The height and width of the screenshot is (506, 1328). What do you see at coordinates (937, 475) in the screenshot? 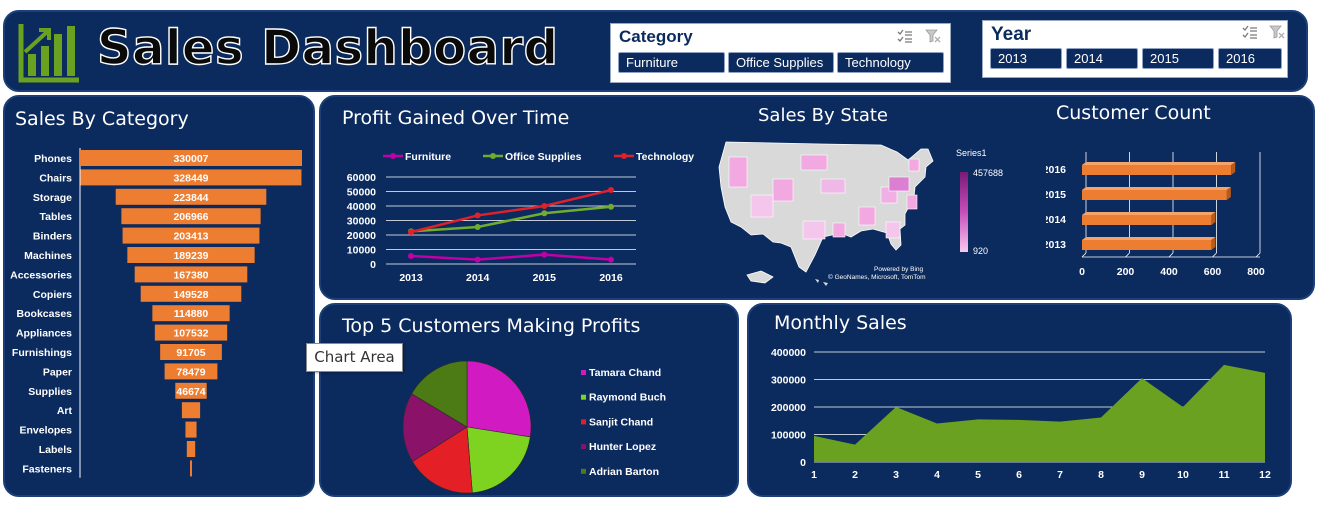
I see `monthly-x-tick: 4` at bounding box center [937, 475].